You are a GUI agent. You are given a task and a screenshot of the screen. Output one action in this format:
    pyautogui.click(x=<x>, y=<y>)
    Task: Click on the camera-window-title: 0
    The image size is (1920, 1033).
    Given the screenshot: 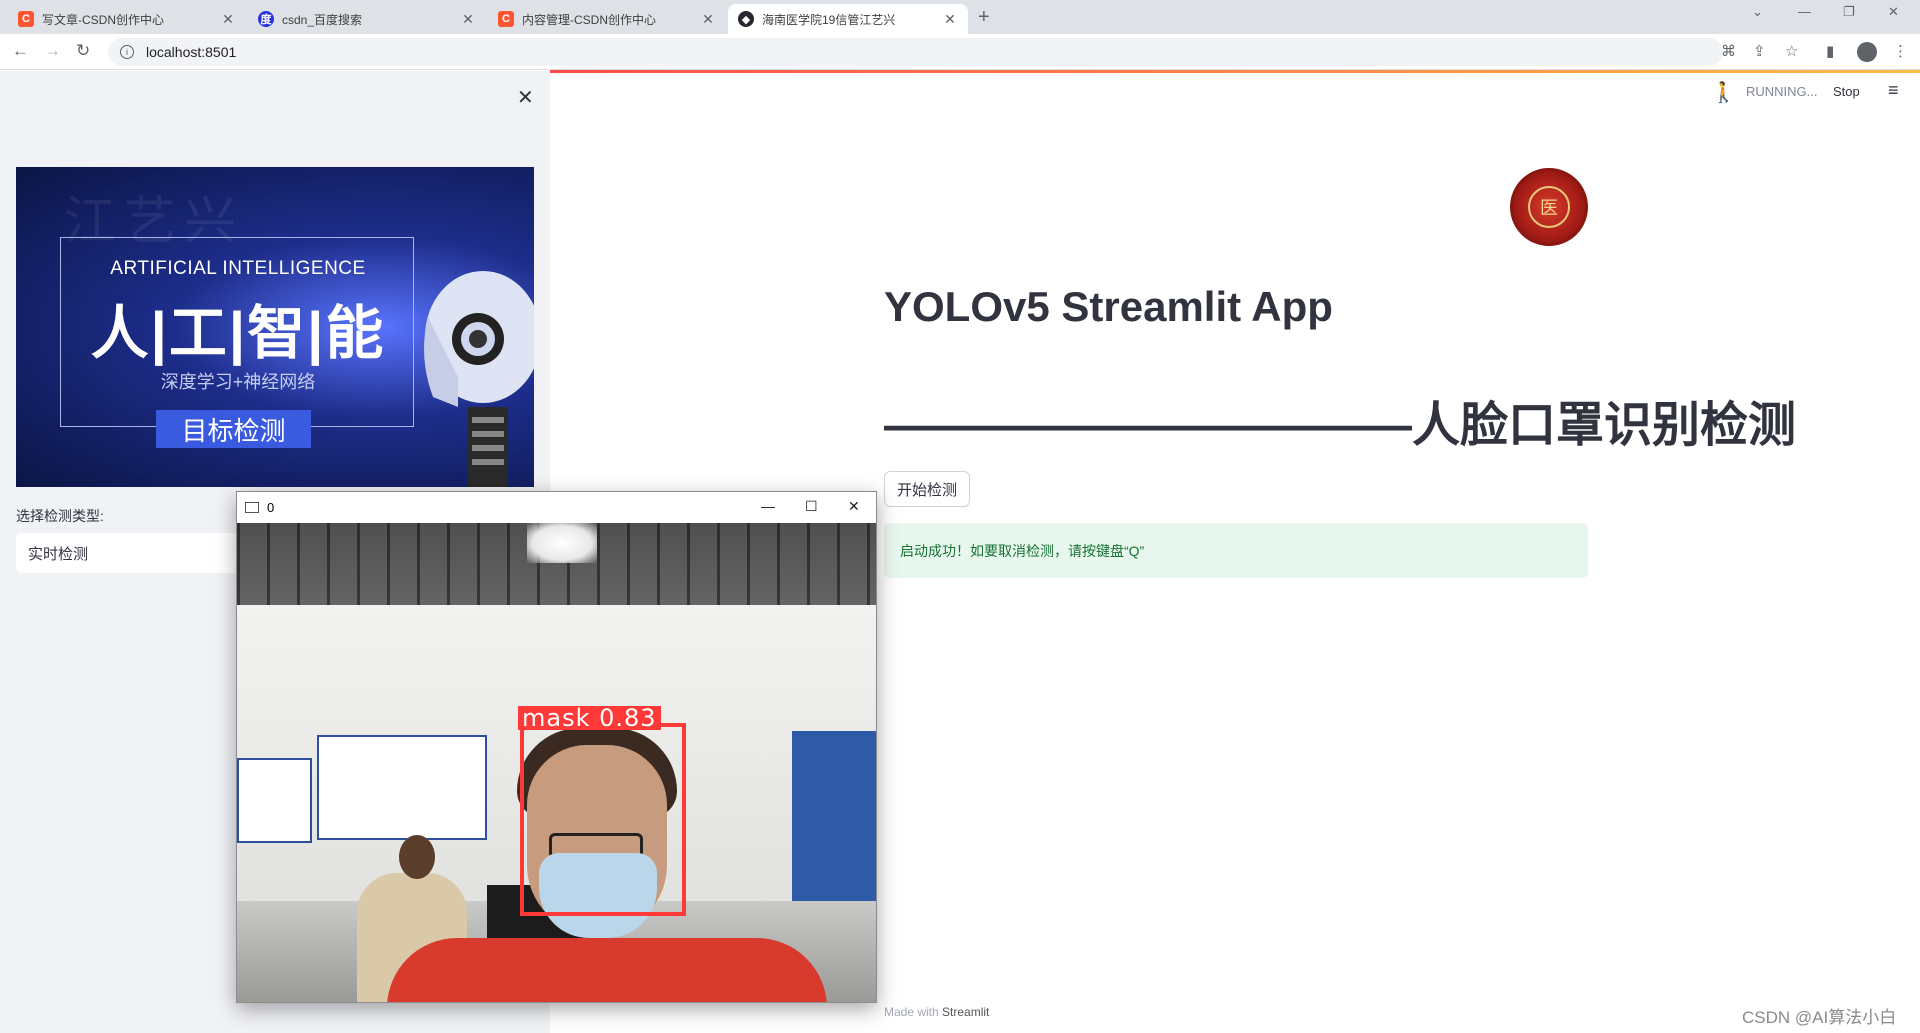 What is the action you would take?
    pyautogui.click(x=271, y=507)
    